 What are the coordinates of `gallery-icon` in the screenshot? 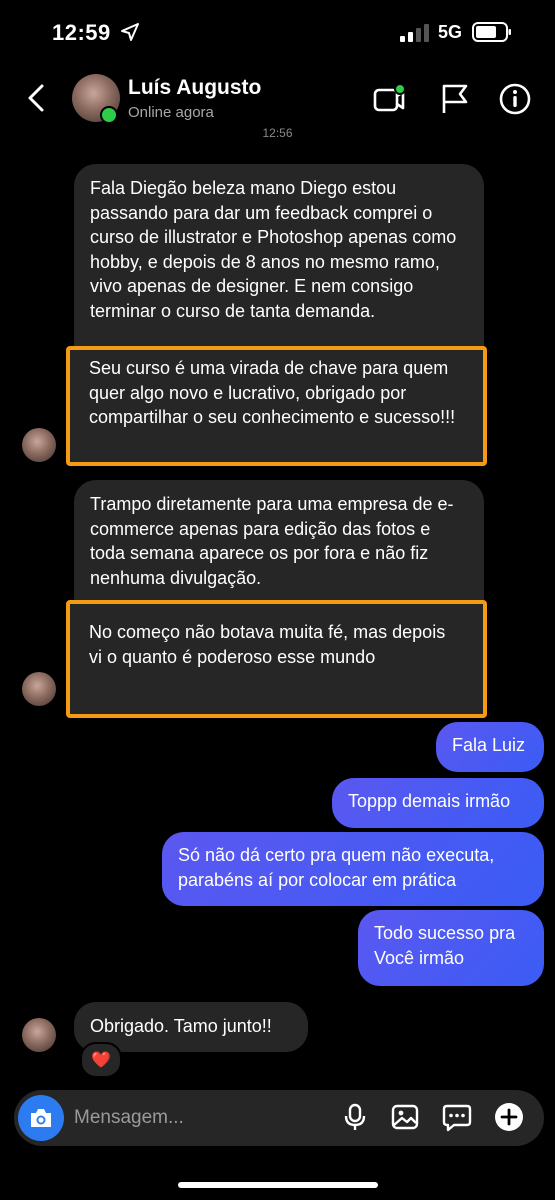 It's located at (405, 1117).